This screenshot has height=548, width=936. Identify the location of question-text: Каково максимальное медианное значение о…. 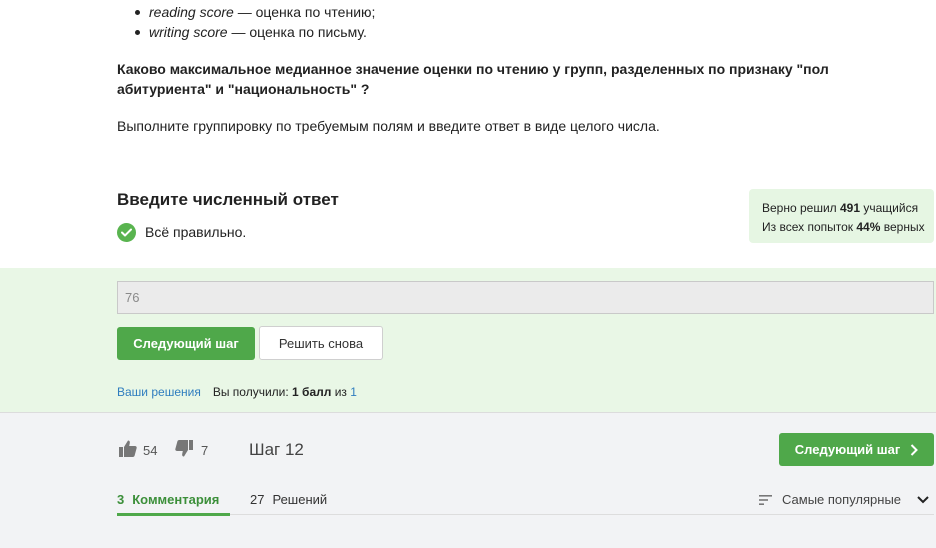
(473, 79).